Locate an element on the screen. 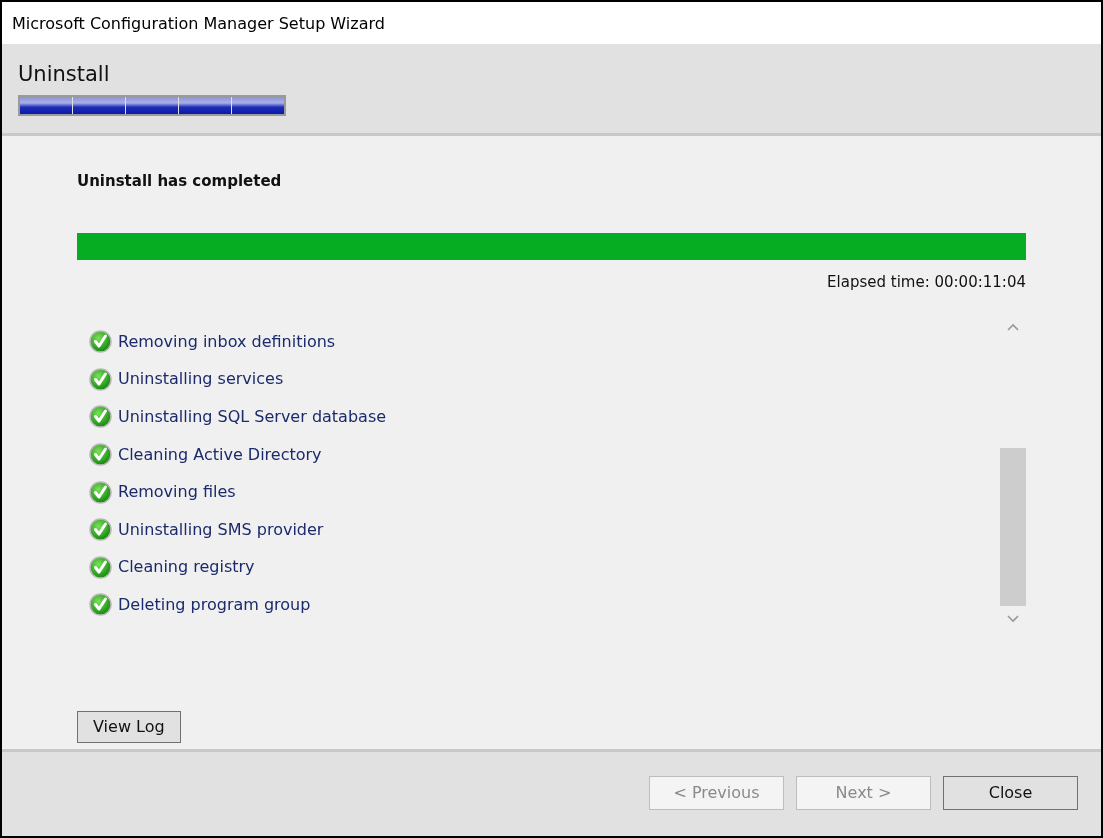  scrollbar-thumb is located at coordinates (1013, 527).